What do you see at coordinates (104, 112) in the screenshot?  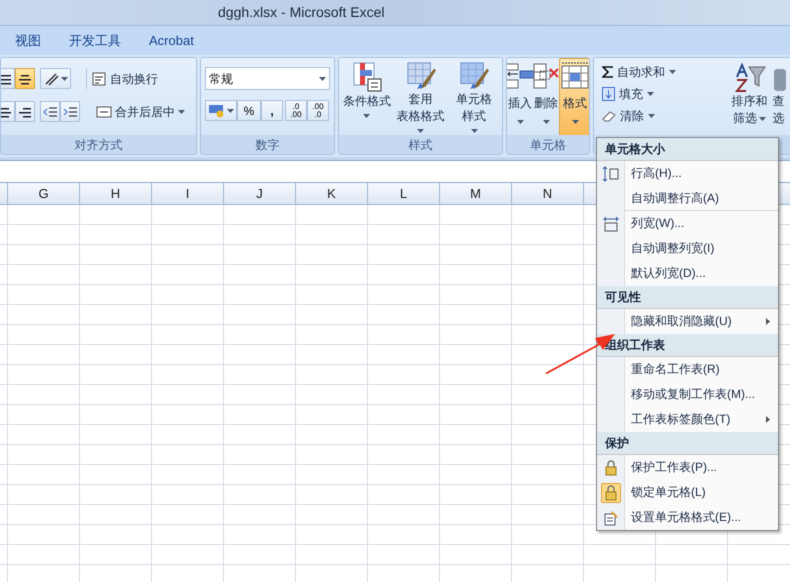 I see `merge-cells-icon` at bounding box center [104, 112].